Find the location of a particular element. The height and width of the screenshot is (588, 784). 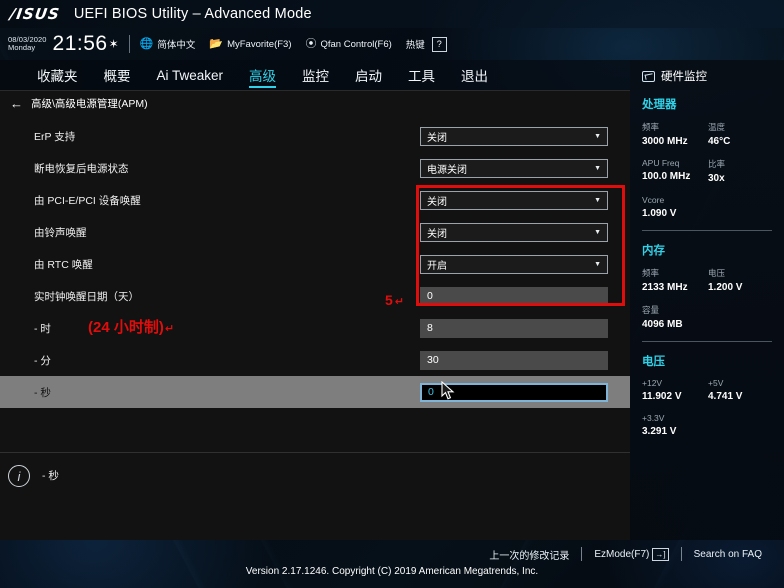

setting-row: 由 RTC 唤醒 开启 ▼ is located at coordinates (315, 264).